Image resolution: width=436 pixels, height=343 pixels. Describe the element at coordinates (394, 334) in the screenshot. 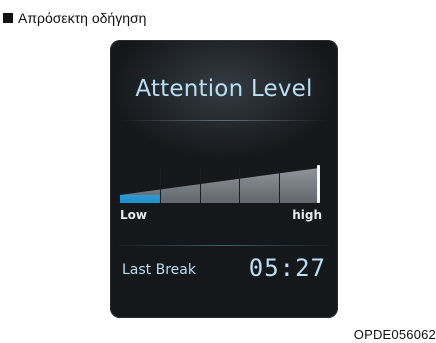

I see `figure-code: OPDE056062` at that location.